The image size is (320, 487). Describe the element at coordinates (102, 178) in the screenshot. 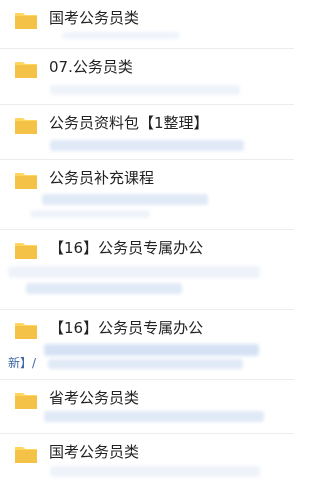

I see `folder-label: 公务员补充课程` at that location.